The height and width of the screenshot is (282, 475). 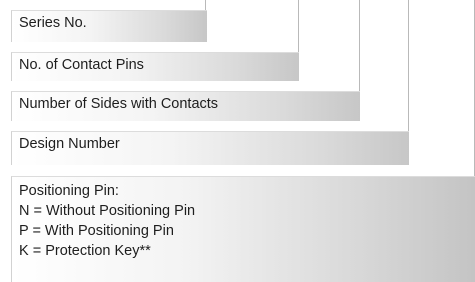 What do you see at coordinates (85, 251) in the screenshot?
I see `positioning-option-k: K = Protection Key**` at bounding box center [85, 251].